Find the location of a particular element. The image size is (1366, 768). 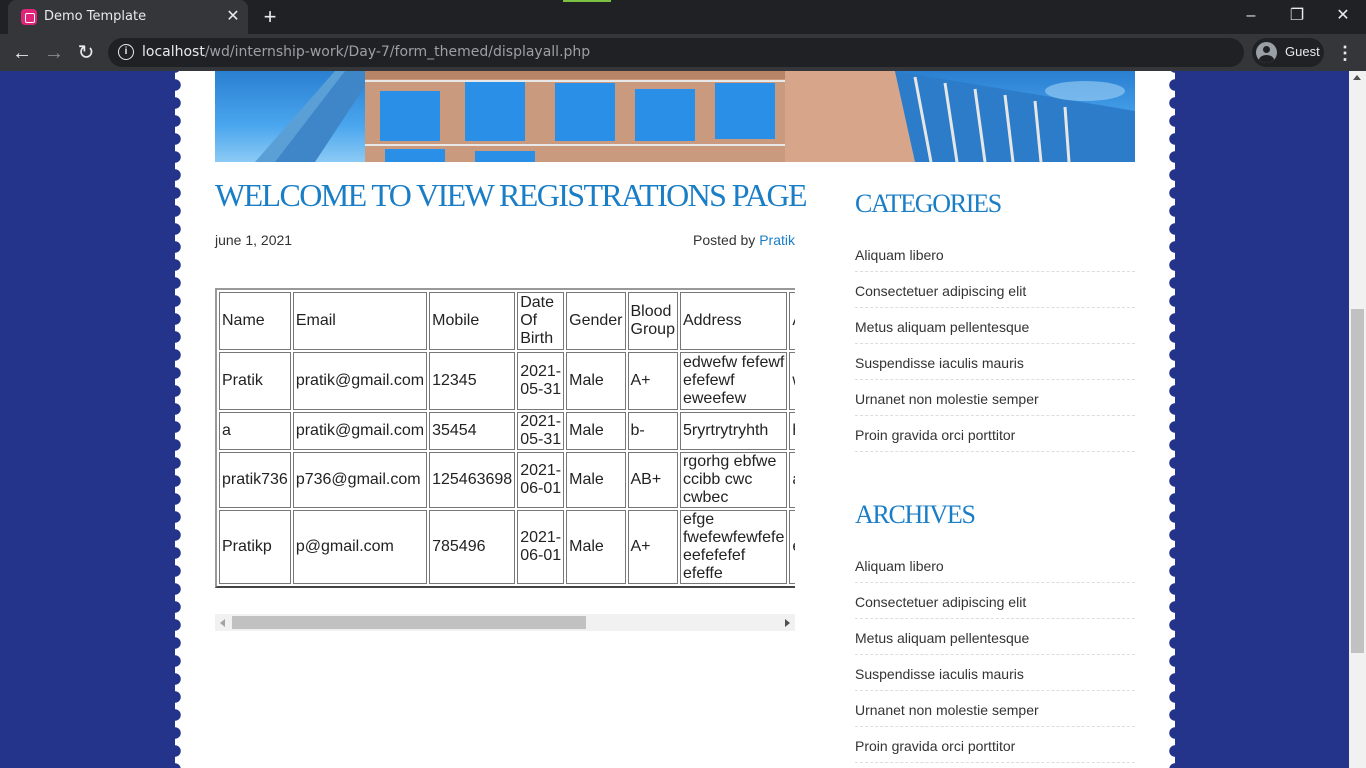

table-cell: rgorhg ebfwe ccibb cwc cwbec is located at coordinates (733, 480).